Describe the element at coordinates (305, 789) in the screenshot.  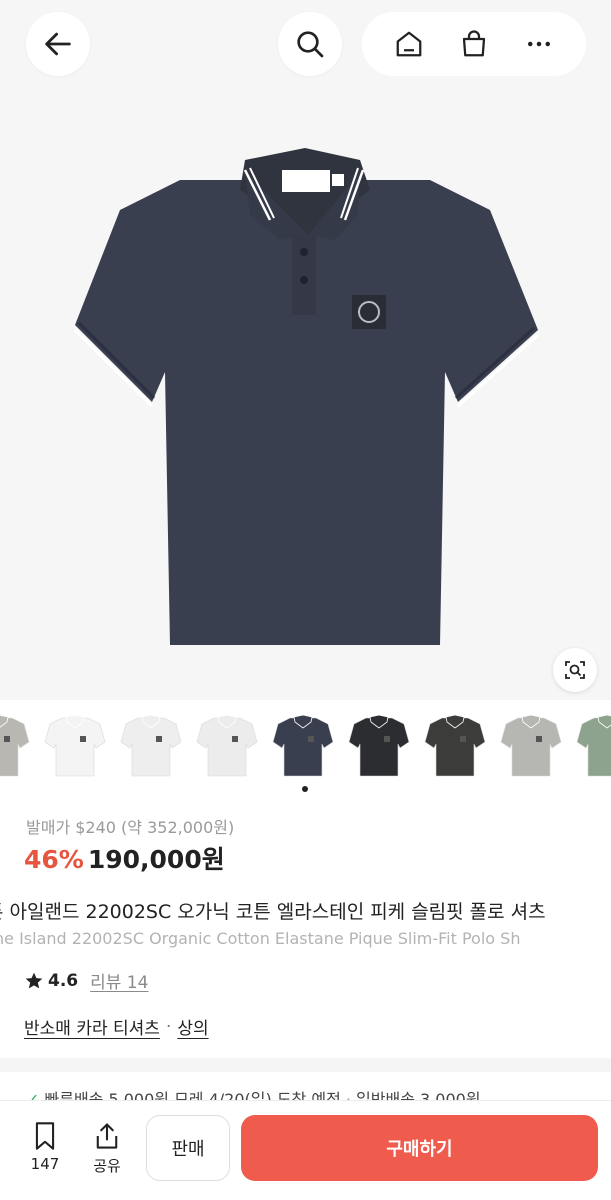
I see `carousel-indicator` at that location.